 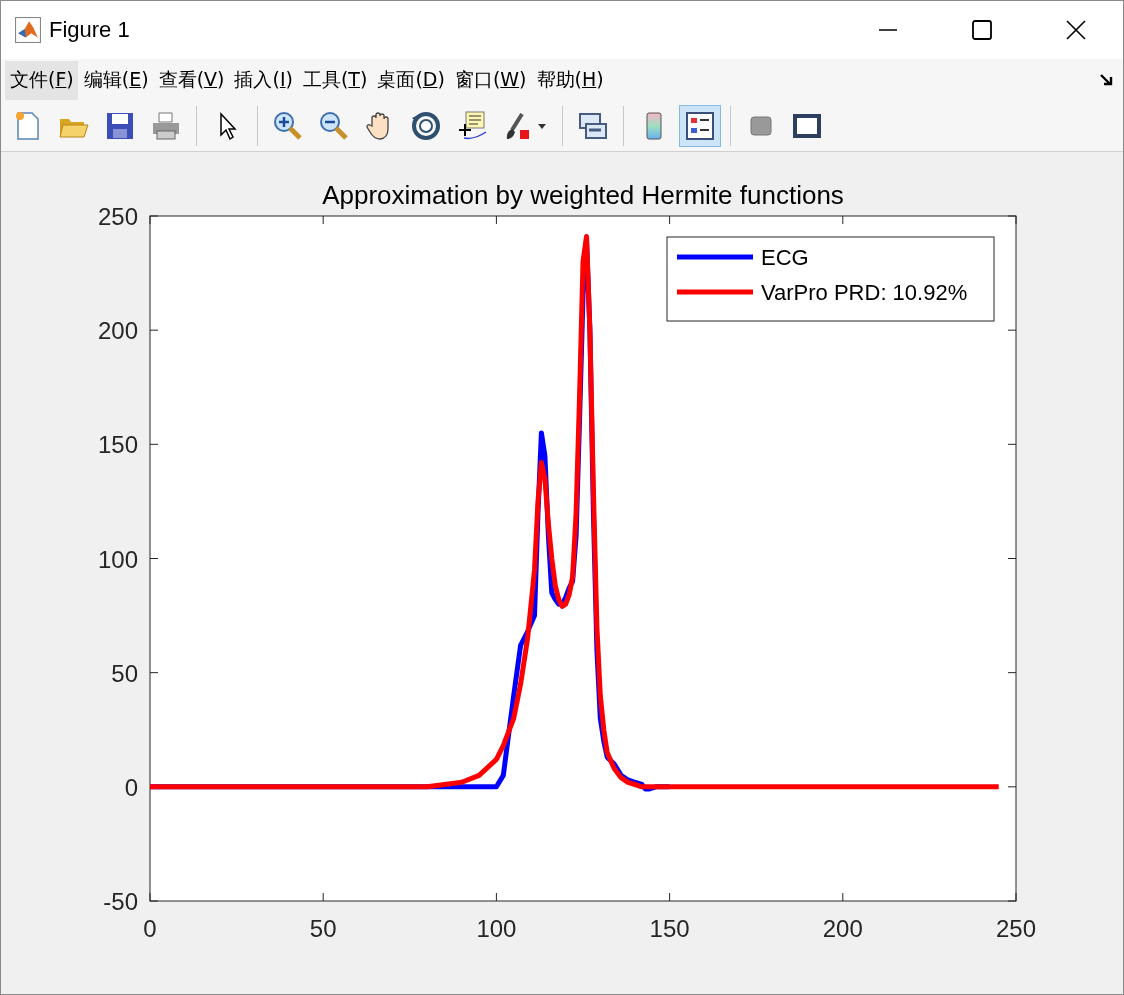 What do you see at coordinates (785, 257) in the screenshot?
I see `legend-label: ECG` at bounding box center [785, 257].